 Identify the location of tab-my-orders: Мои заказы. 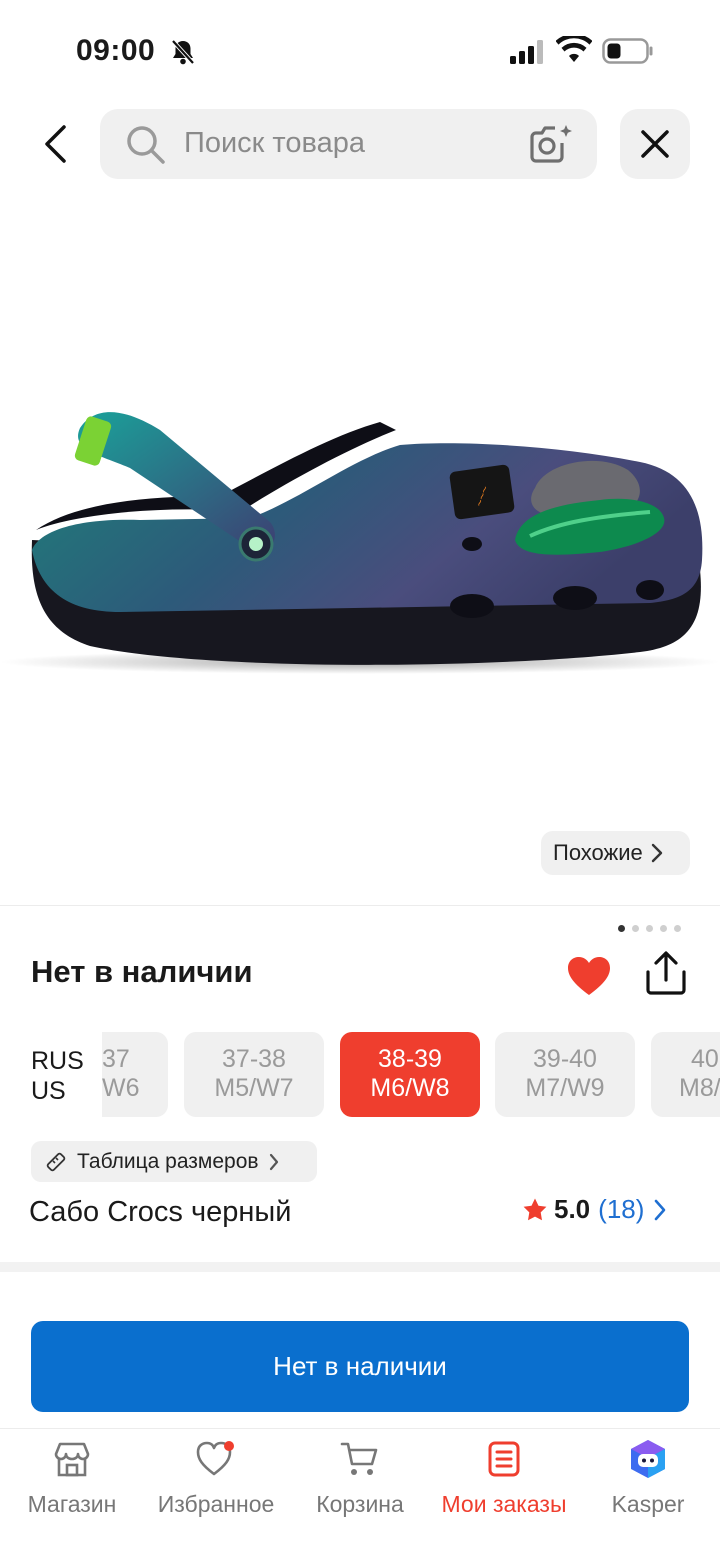
(504, 1477).